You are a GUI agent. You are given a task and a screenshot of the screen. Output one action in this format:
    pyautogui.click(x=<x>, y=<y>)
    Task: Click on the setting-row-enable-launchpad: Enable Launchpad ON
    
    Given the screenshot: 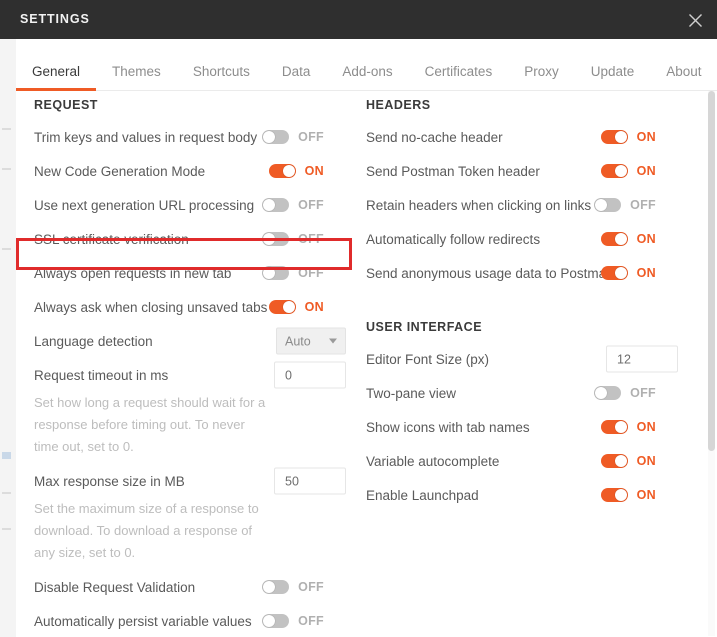 What is the action you would take?
    pyautogui.click(x=534, y=495)
    